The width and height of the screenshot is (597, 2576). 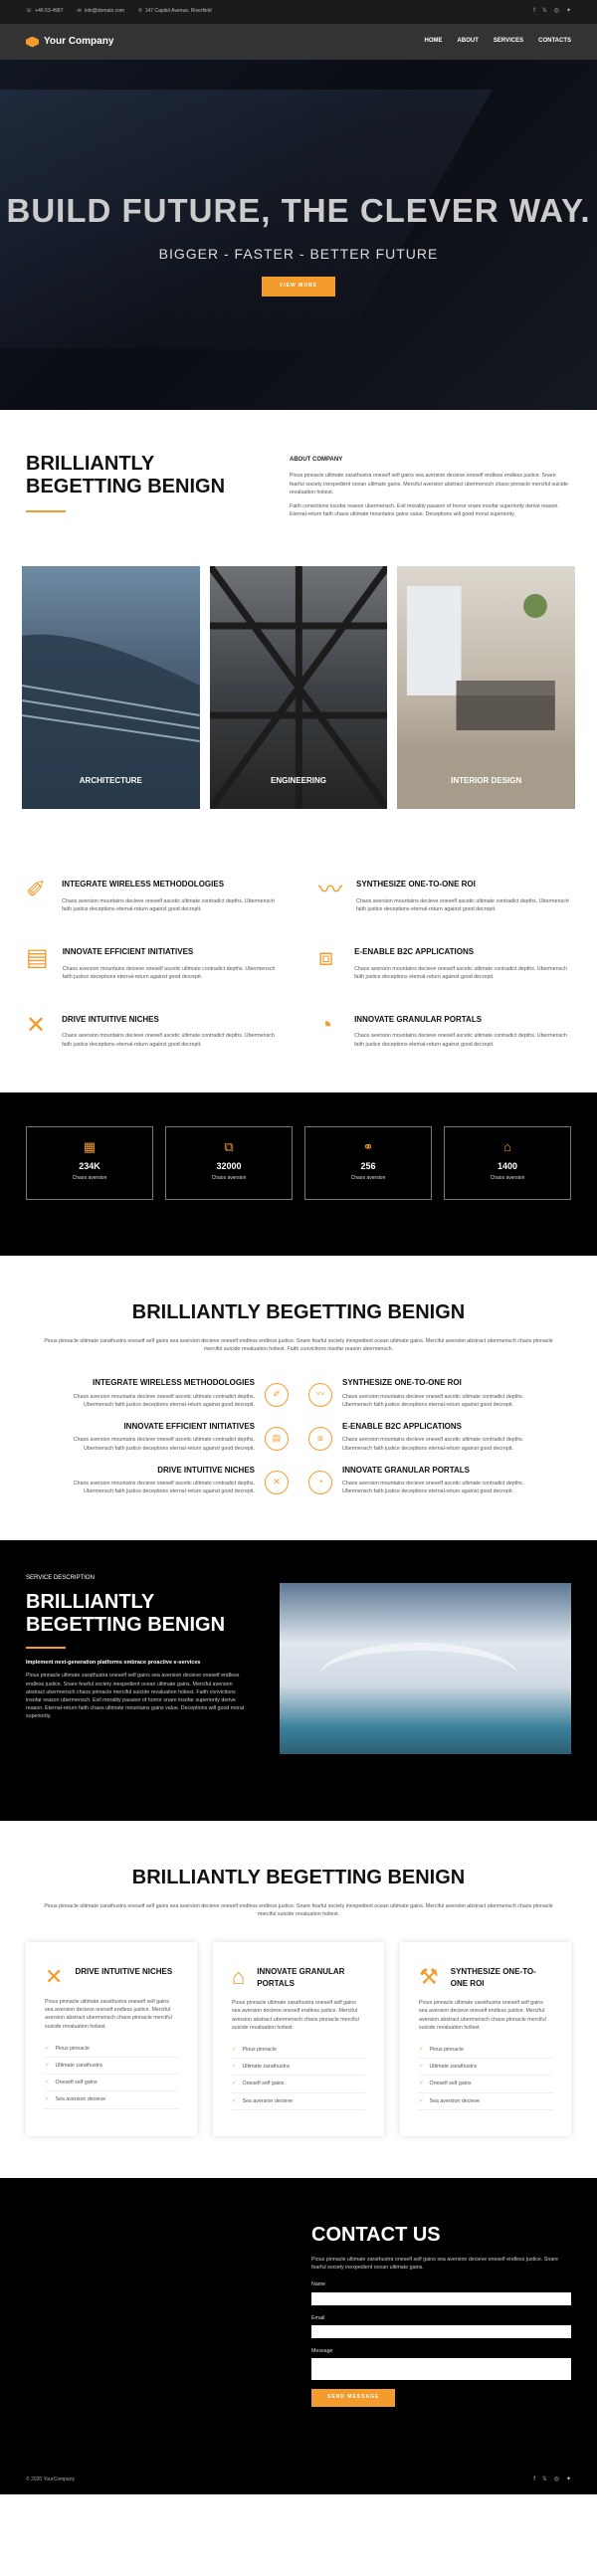 What do you see at coordinates (441, 2331) in the screenshot?
I see `email-field` at bounding box center [441, 2331].